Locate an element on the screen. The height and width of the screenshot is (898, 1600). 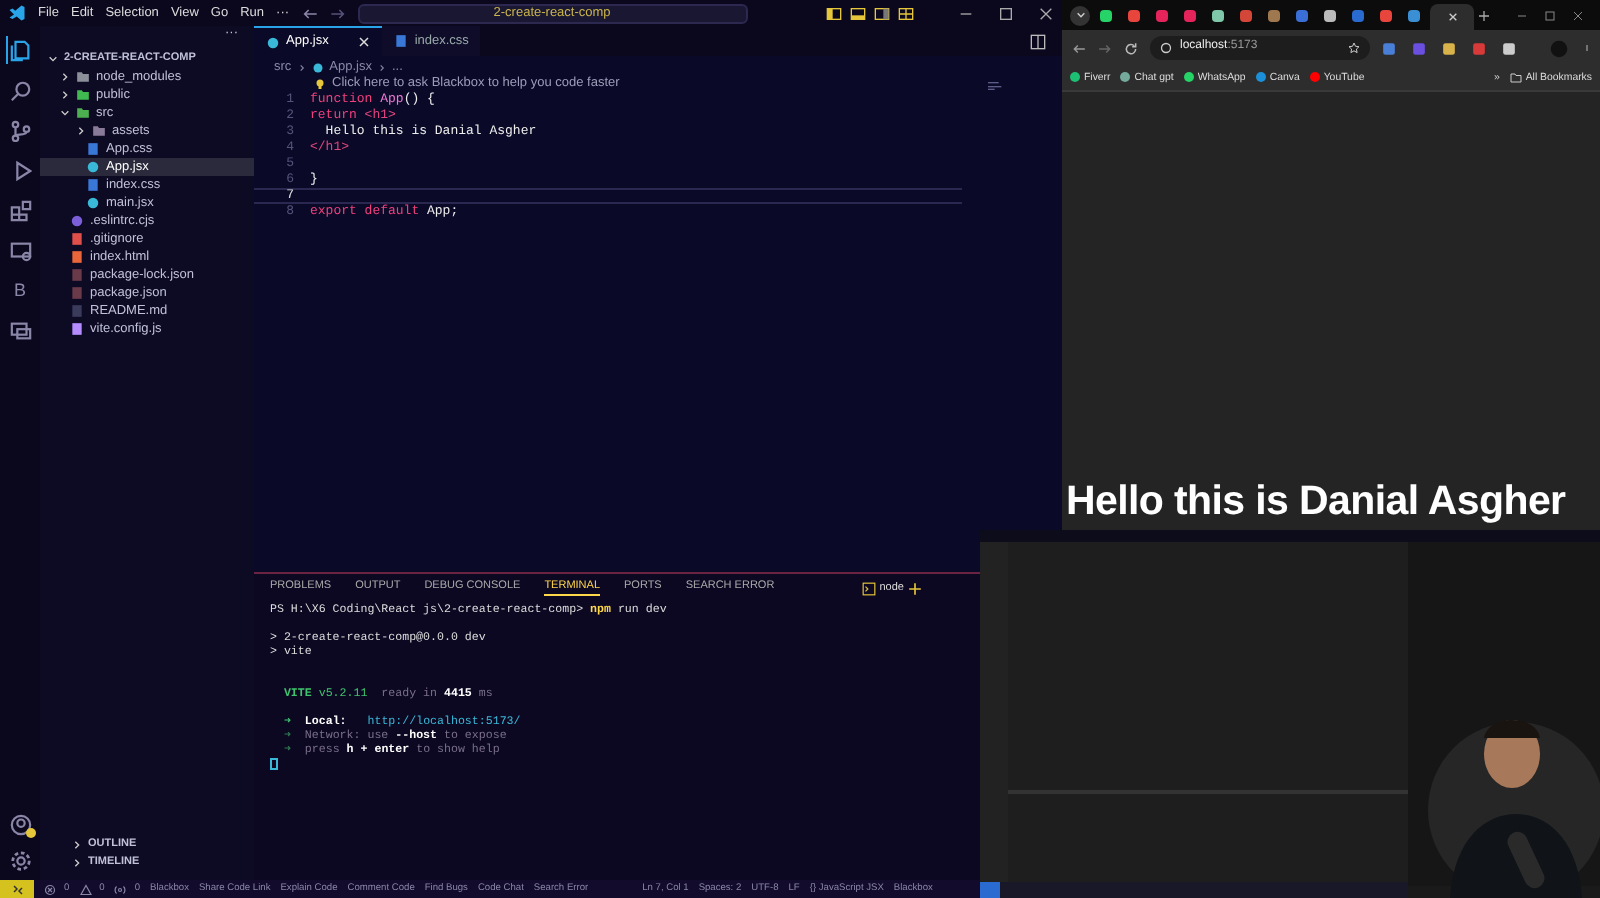
remote-icon is located at coordinates (17, 889).